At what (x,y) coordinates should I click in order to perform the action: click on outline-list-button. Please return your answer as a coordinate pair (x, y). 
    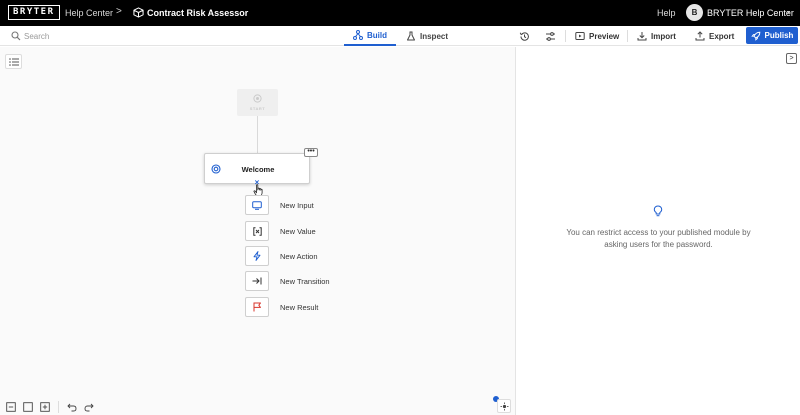
    Looking at the image, I should click on (13, 61).